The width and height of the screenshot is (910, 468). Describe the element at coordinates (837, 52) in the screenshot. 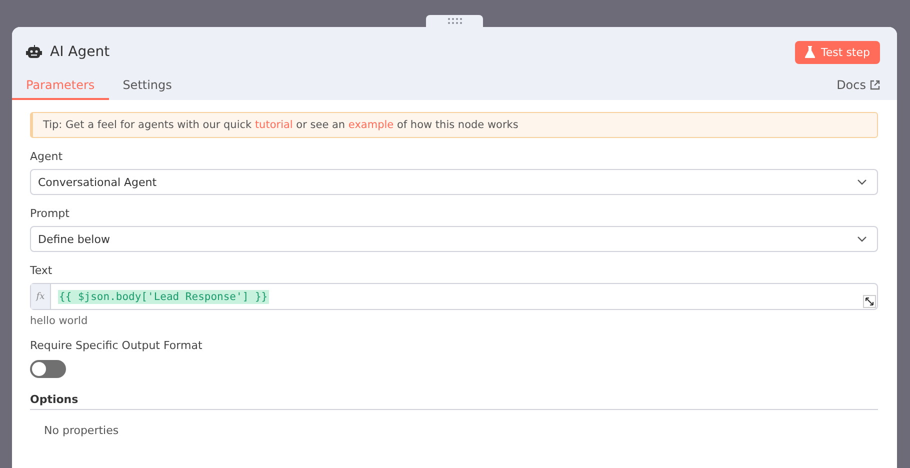

I see `test-step-button: Test step` at that location.